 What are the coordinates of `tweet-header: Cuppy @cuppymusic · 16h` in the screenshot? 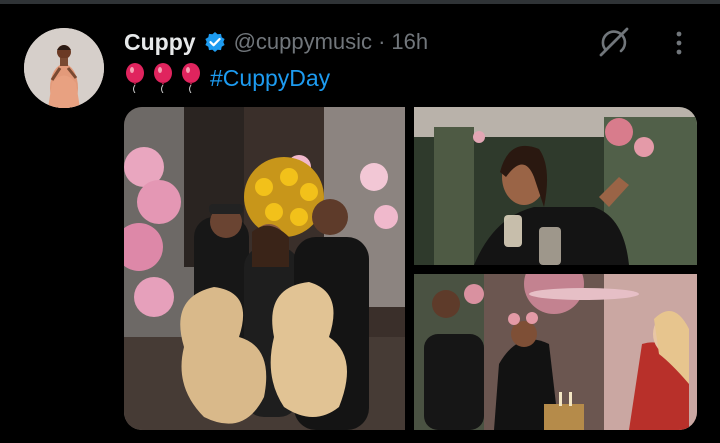 It's located at (276, 42).